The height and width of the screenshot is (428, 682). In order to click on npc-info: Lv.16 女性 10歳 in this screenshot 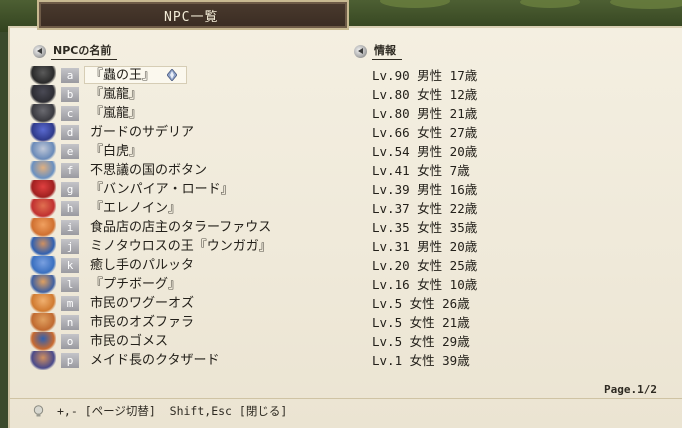, I will do `click(425, 284)`.